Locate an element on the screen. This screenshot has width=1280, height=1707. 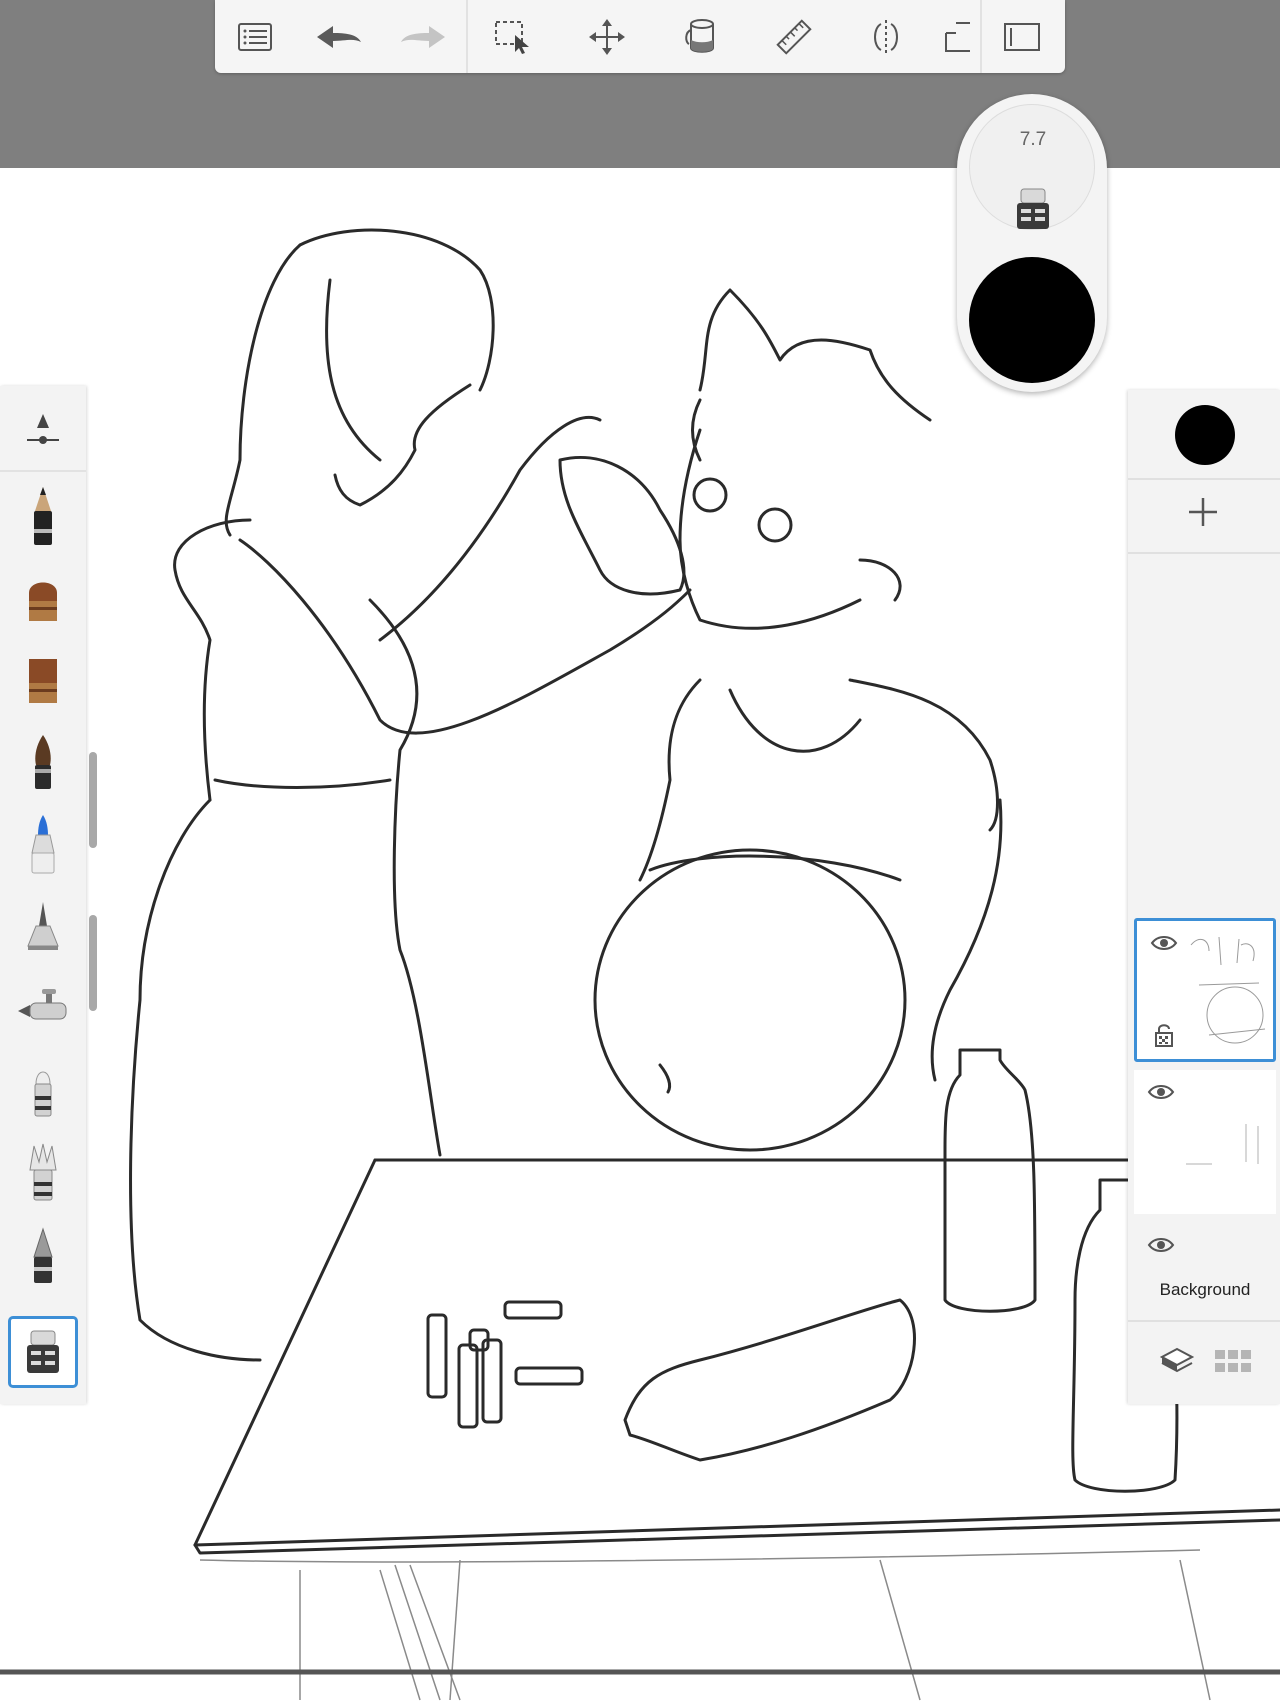
plus-icon is located at coordinates (1203, 512).